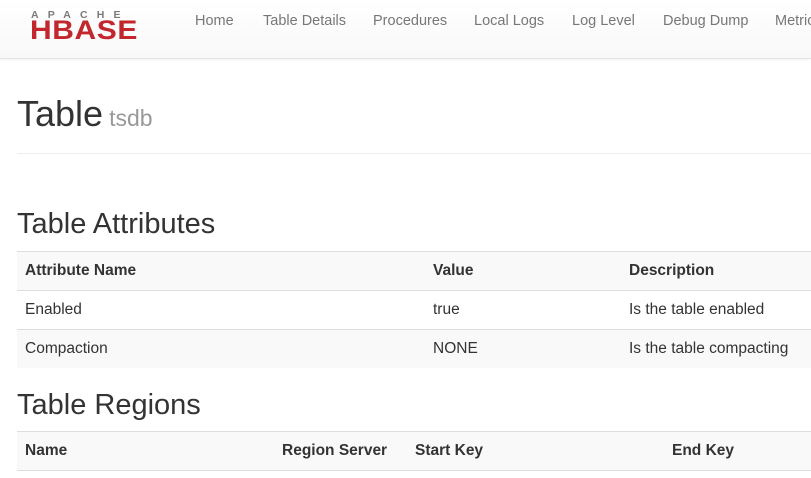 This screenshot has width=811, height=478. What do you see at coordinates (509, 21) in the screenshot?
I see `nav-local-logs: Local Logs` at bounding box center [509, 21].